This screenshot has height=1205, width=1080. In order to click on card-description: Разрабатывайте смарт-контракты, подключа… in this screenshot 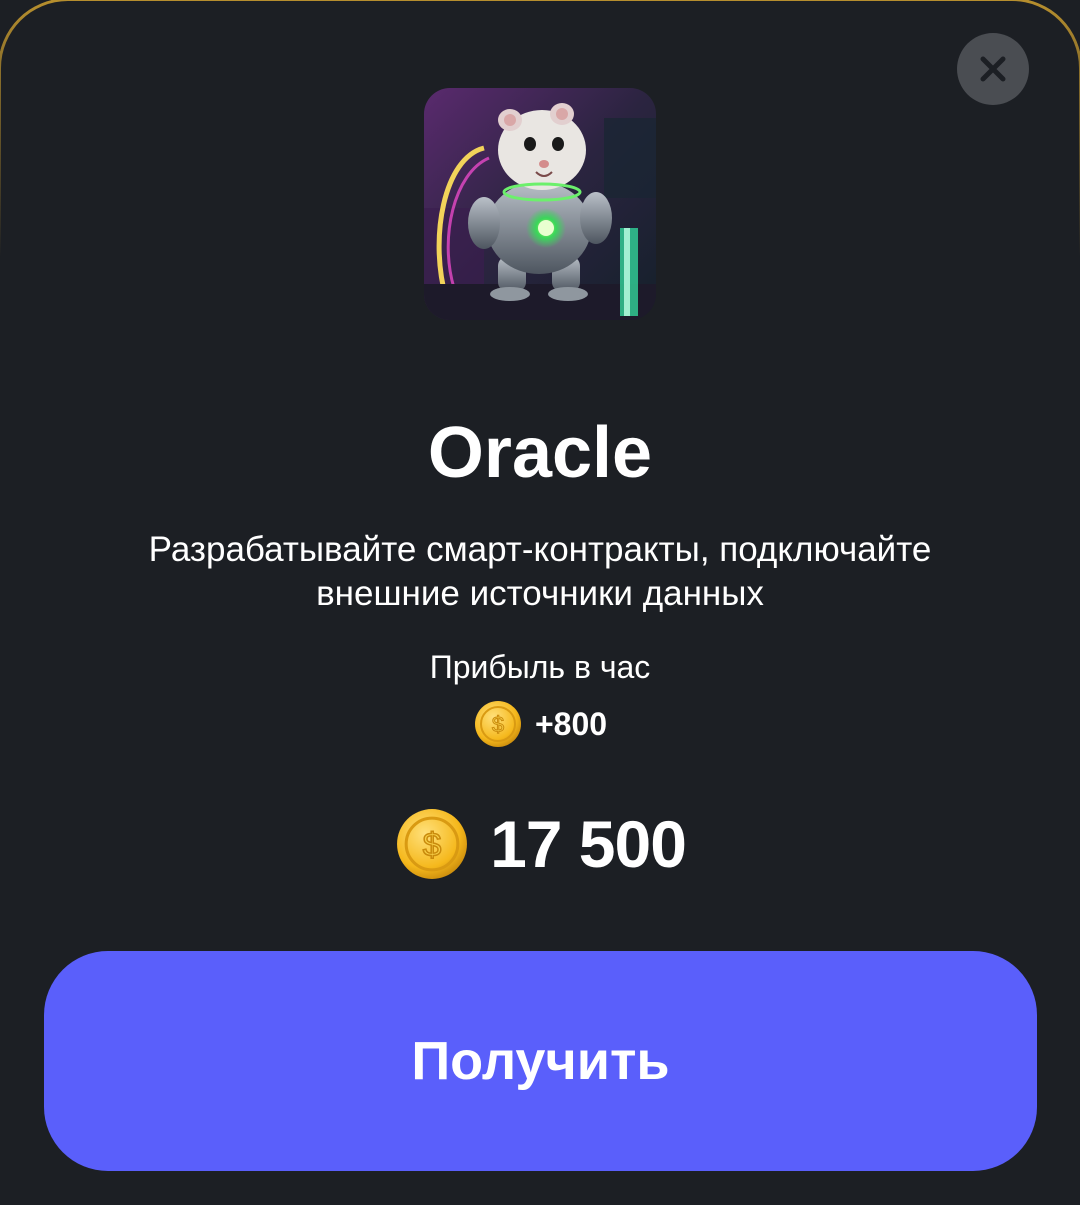, I will do `click(540, 571)`.